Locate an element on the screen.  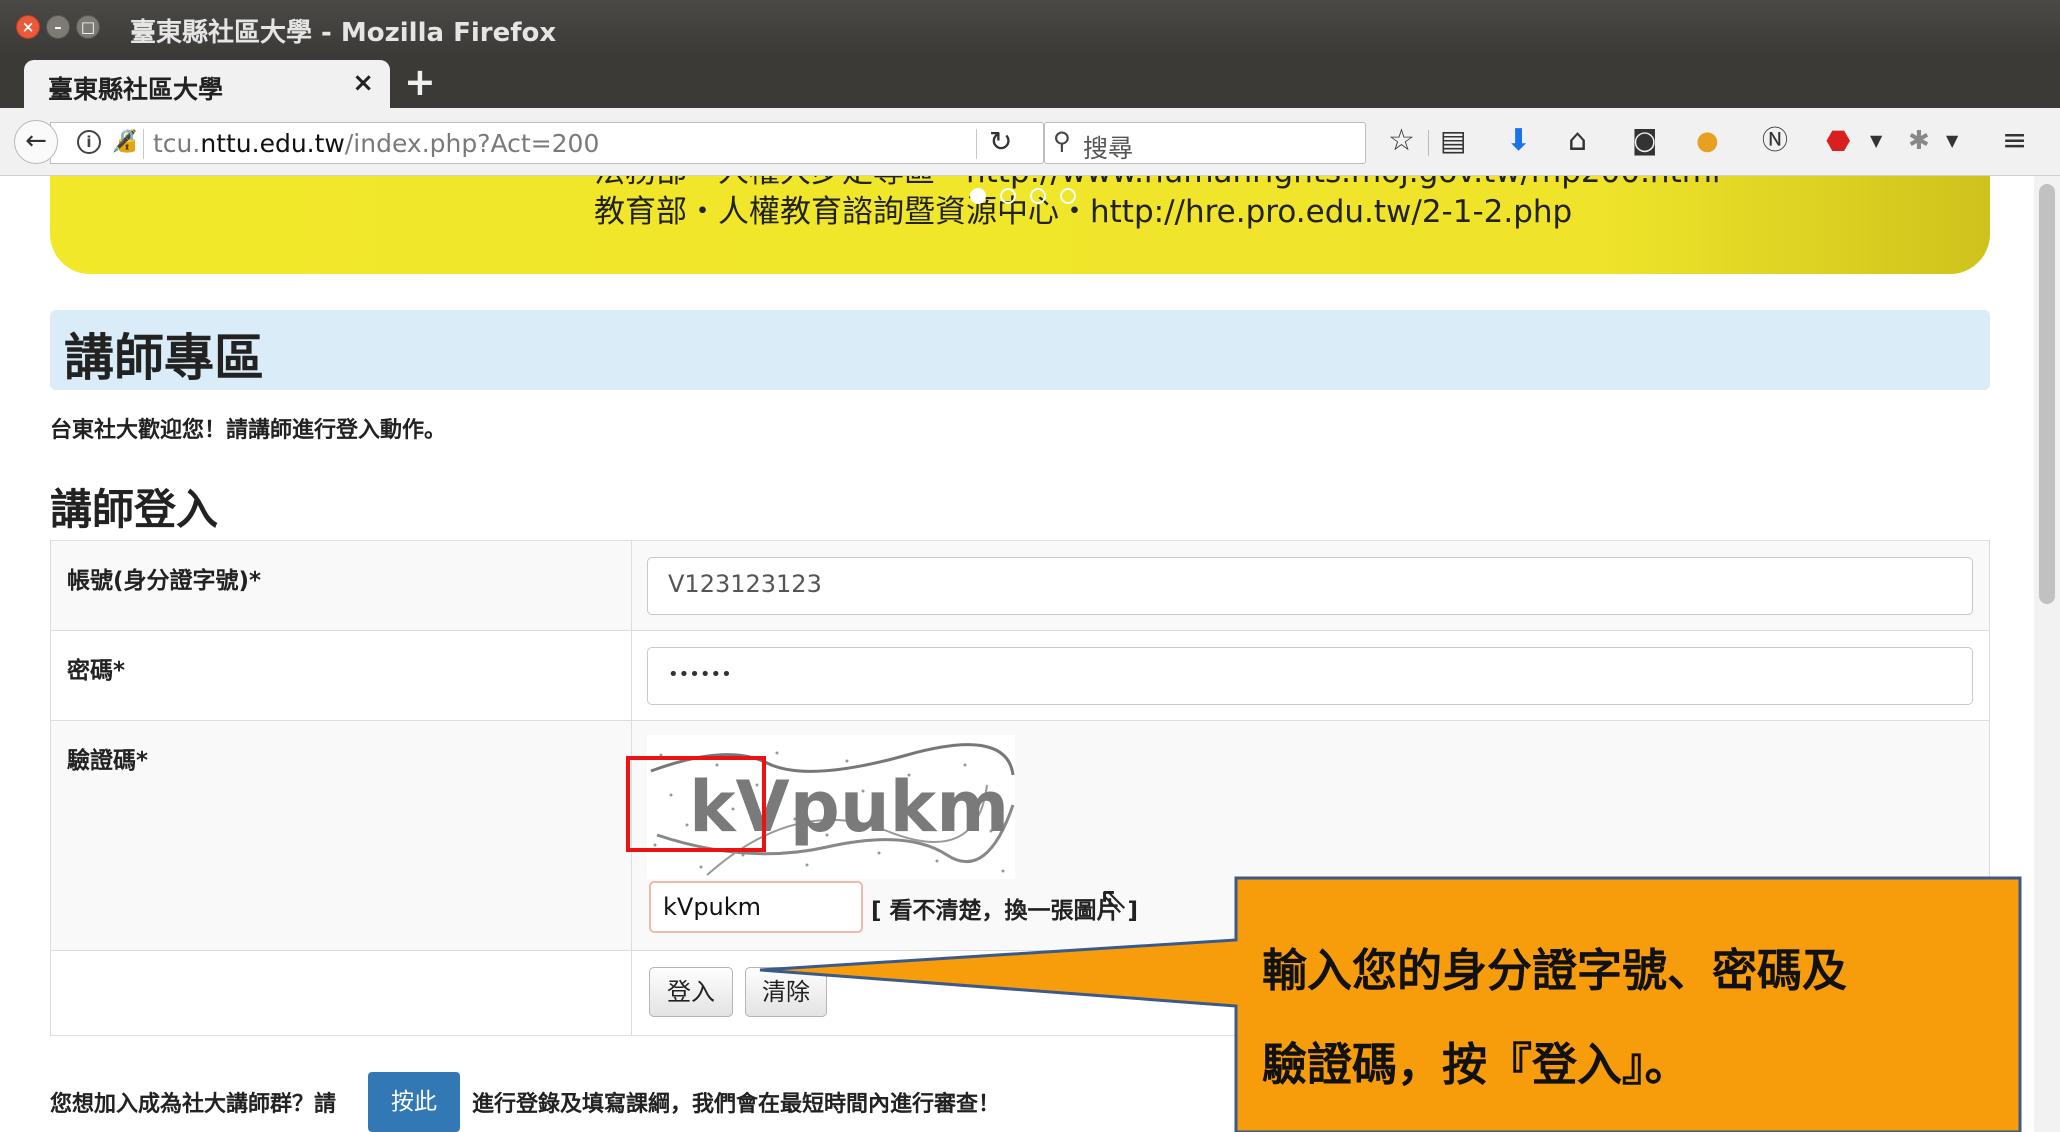
callout-line-2: 驗證碼，按『登入』。 is located at coordinates (1476, 1064).